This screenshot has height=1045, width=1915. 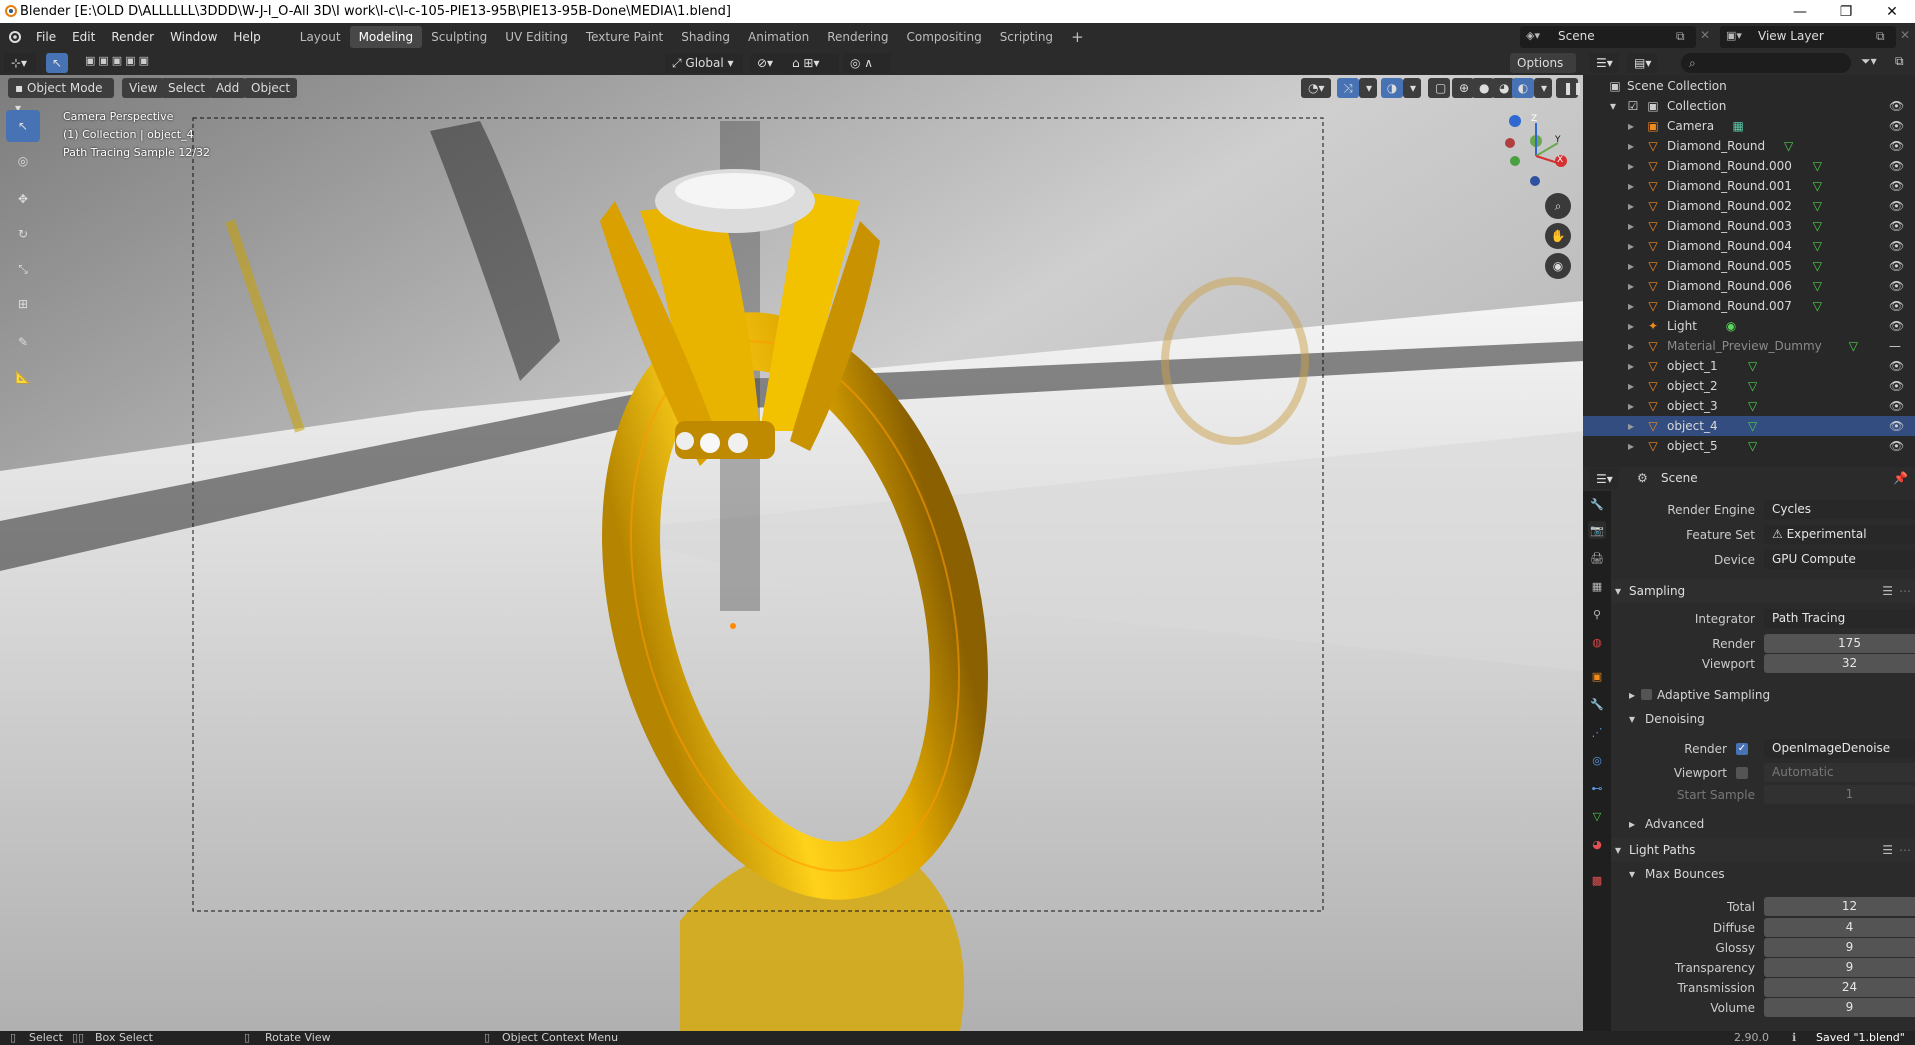 What do you see at coordinates (1880, 36) in the screenshot?
I see `view-layer-new-icon: ⧉` at bounding box center [1880, 36].